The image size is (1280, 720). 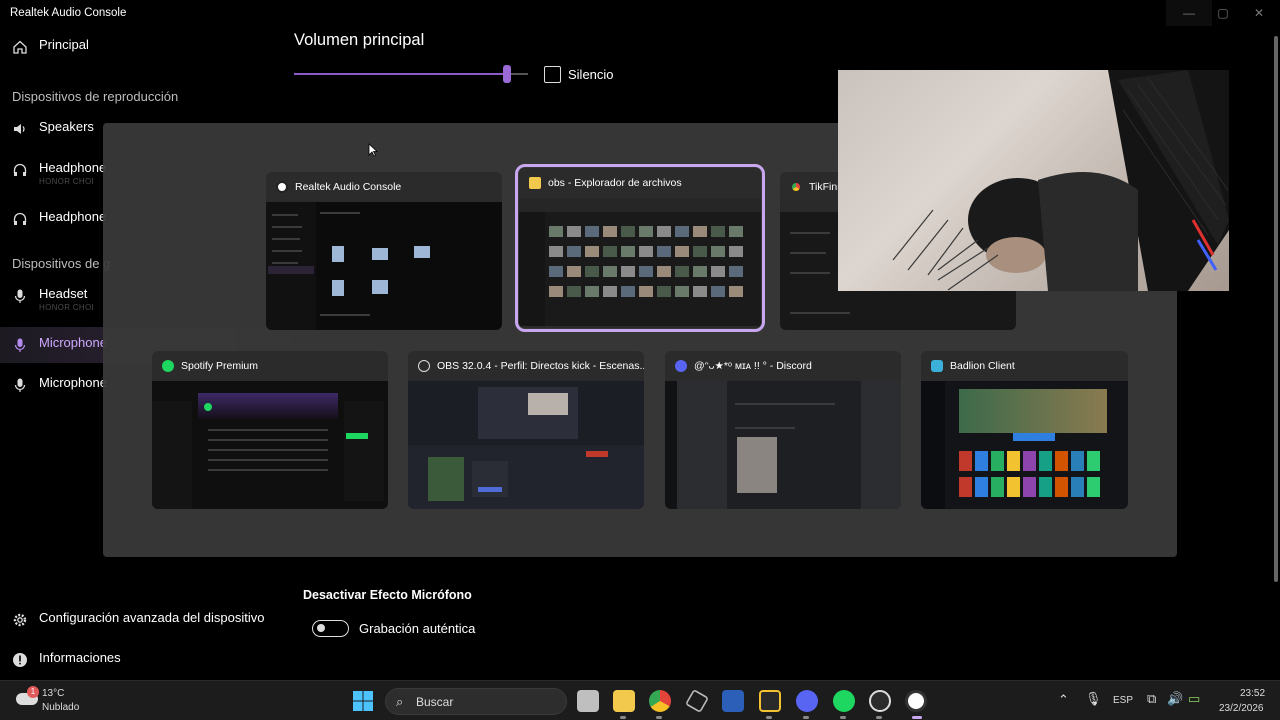 What do you see at coordinates (220, 366) in the screenshot?
I see `window-card-title: Spotify Premium` at bounding box center [220, 366].